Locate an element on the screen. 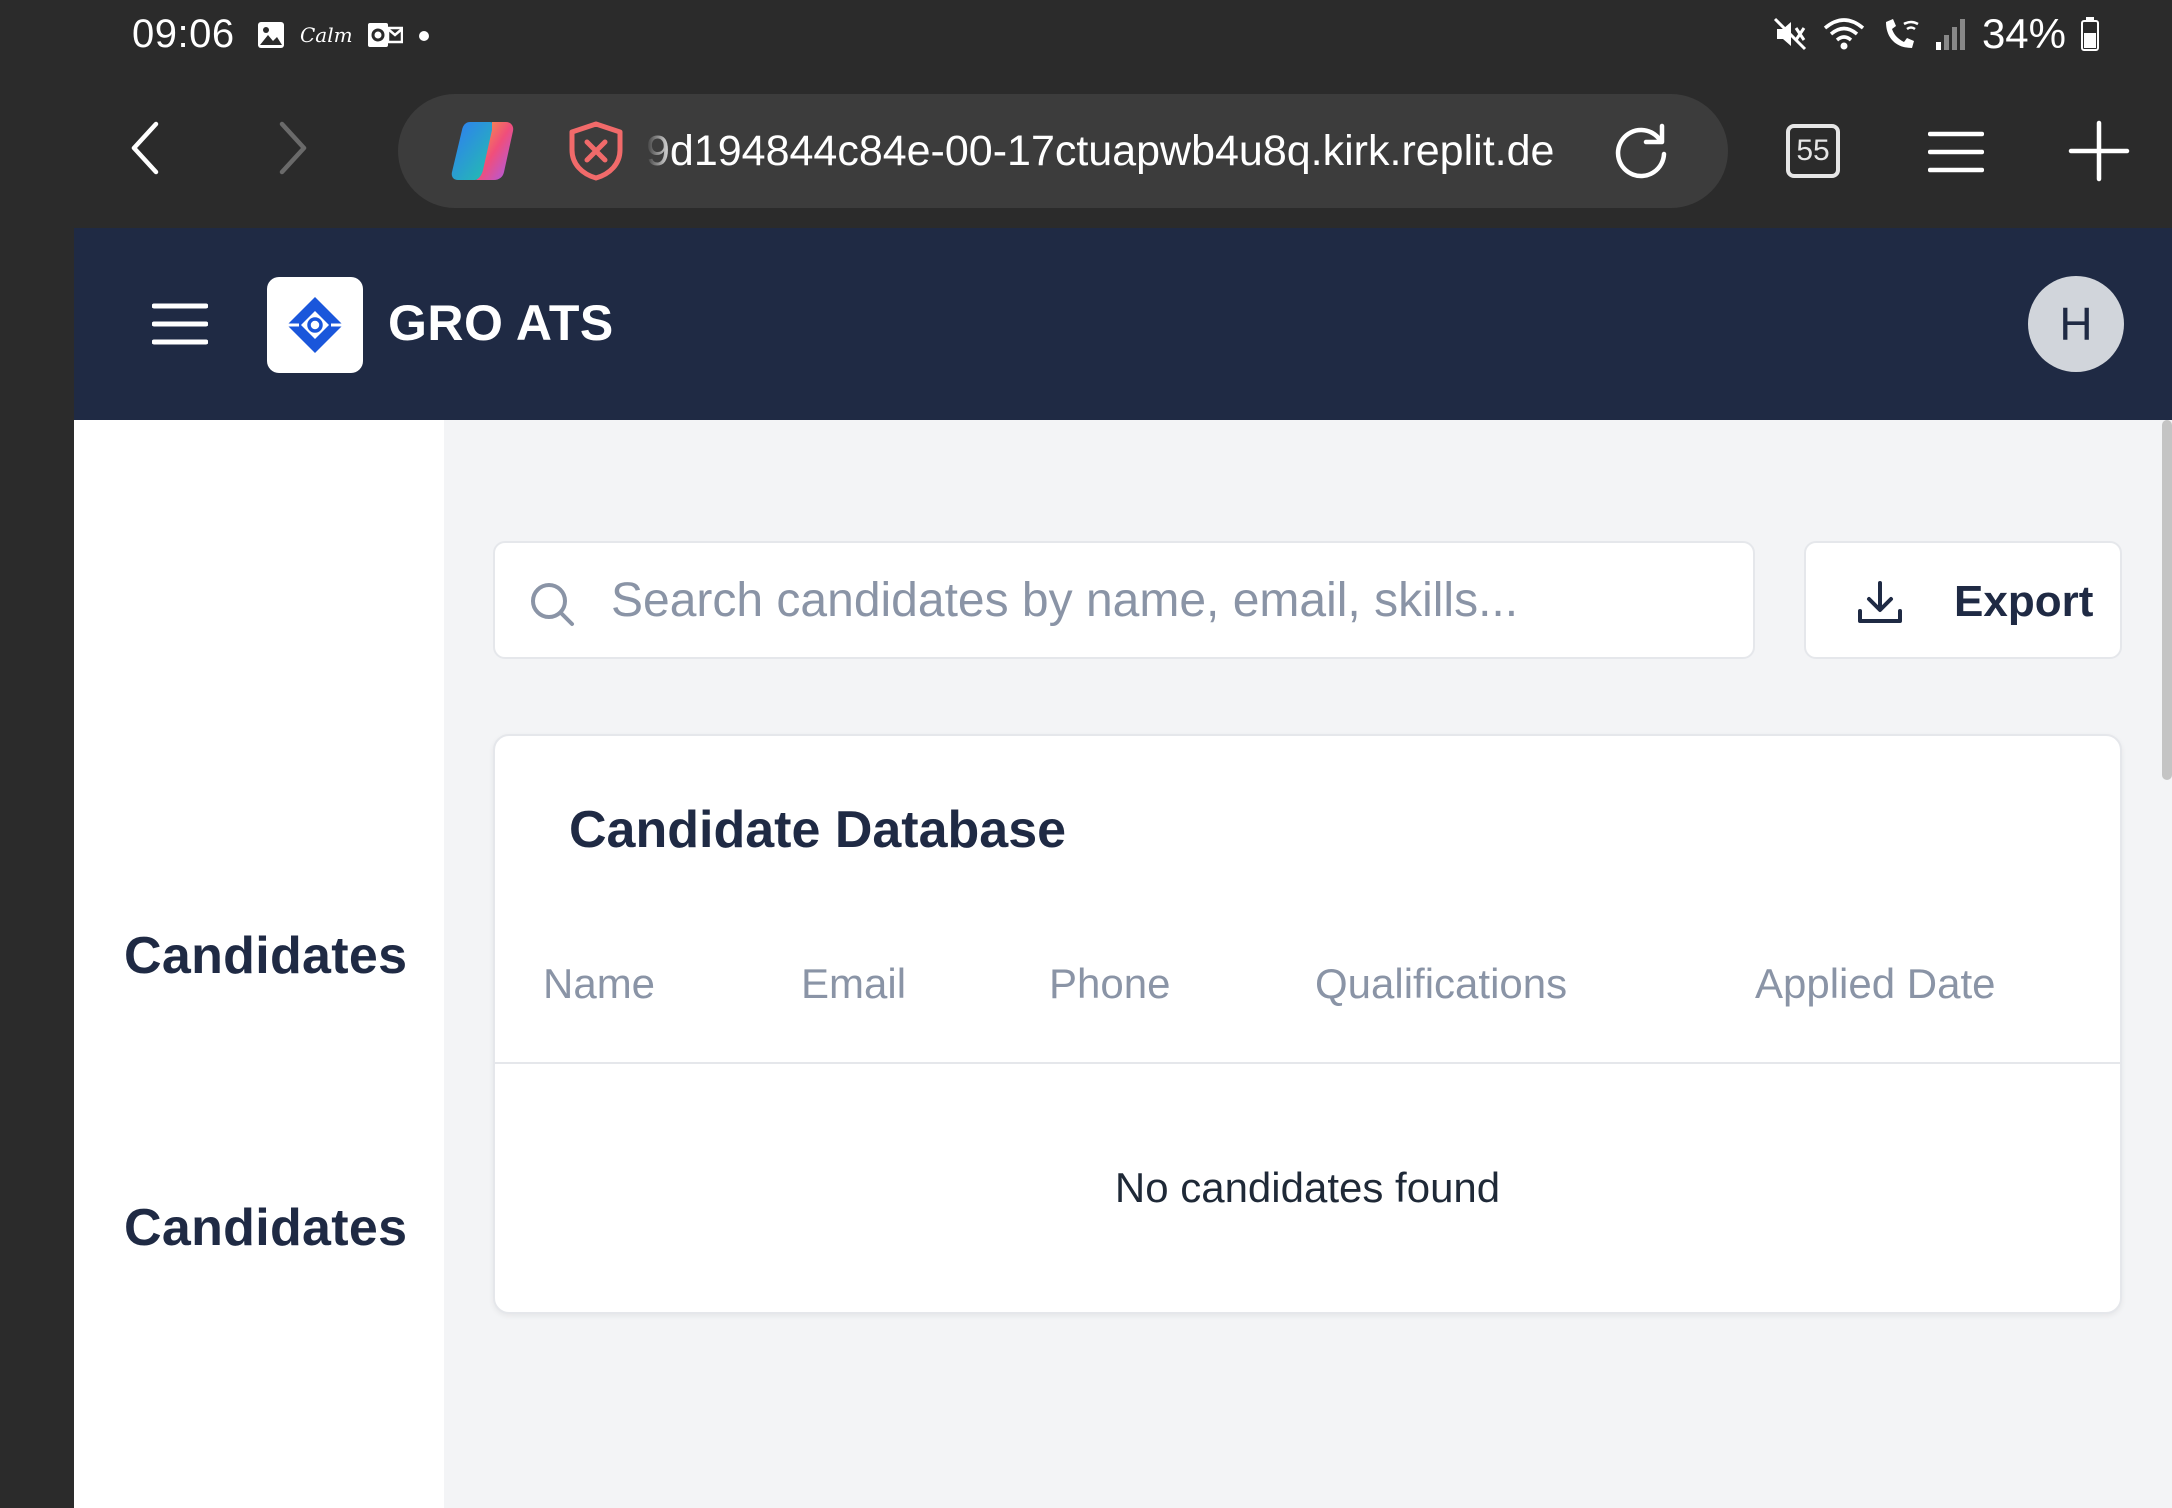 Image resolution: width=2172 pixels, height=1508 pixels. card-title: Candidate Database is located at coordinates (818, 830).